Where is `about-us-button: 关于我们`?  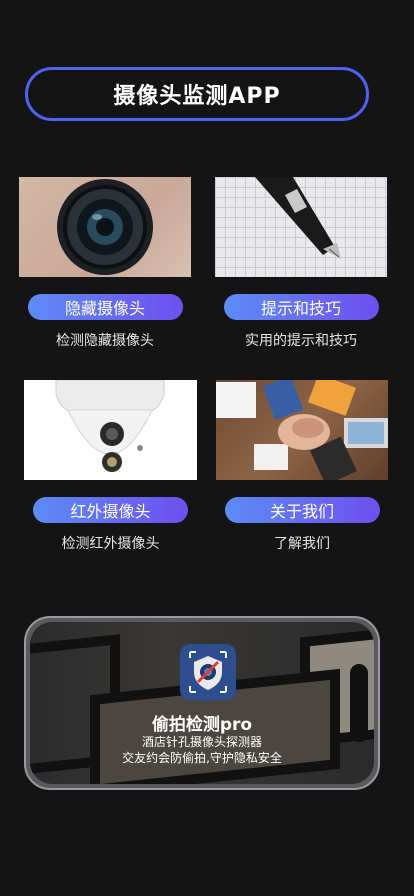 about-us-button: 关于我们 is located at coordinates (302, 510).